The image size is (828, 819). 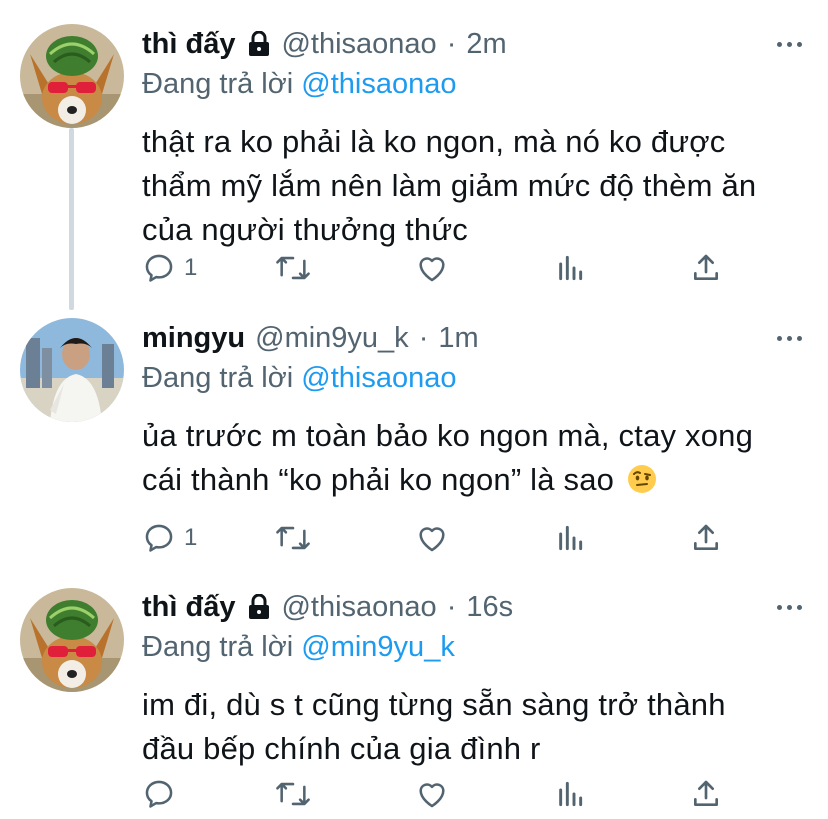 I want to click on man-photo-avatar, so click(x=72, y=370).